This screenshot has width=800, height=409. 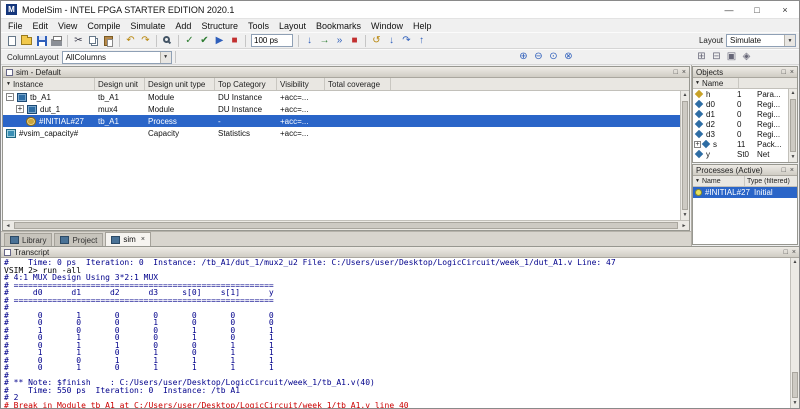 I want to click on layout-select: Simulate ▼, so click(x=761, y=40).